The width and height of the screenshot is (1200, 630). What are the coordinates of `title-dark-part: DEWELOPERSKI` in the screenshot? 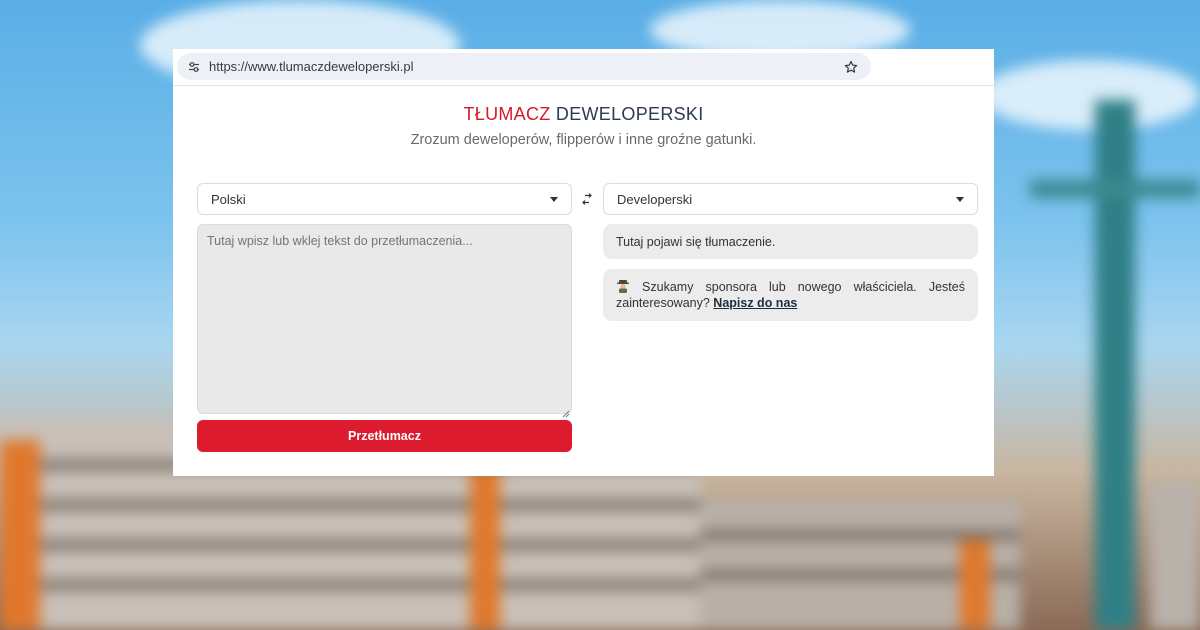 It's located at (629, 114).